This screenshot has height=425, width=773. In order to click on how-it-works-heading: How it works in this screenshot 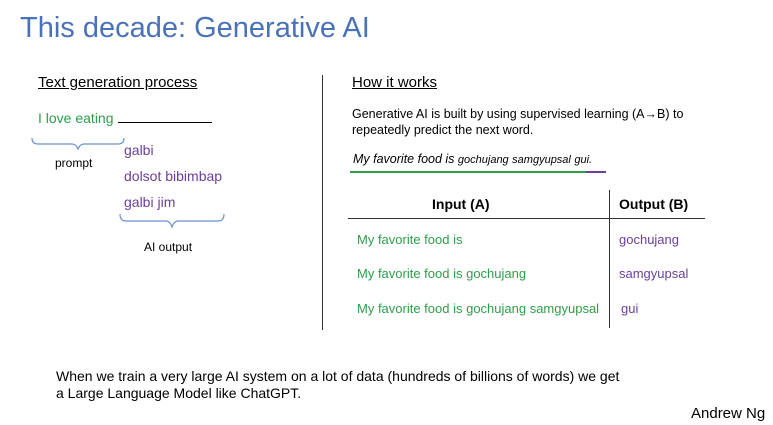, I will do `click(395, 82)`.